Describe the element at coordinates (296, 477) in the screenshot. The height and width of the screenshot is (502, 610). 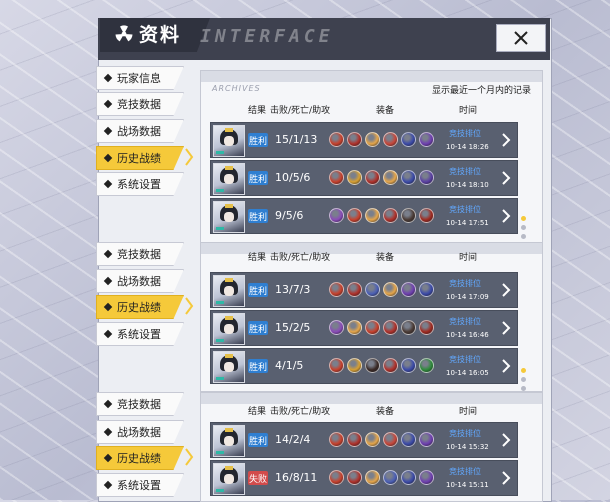
I see `kda-text: 16/8/11` at that location.